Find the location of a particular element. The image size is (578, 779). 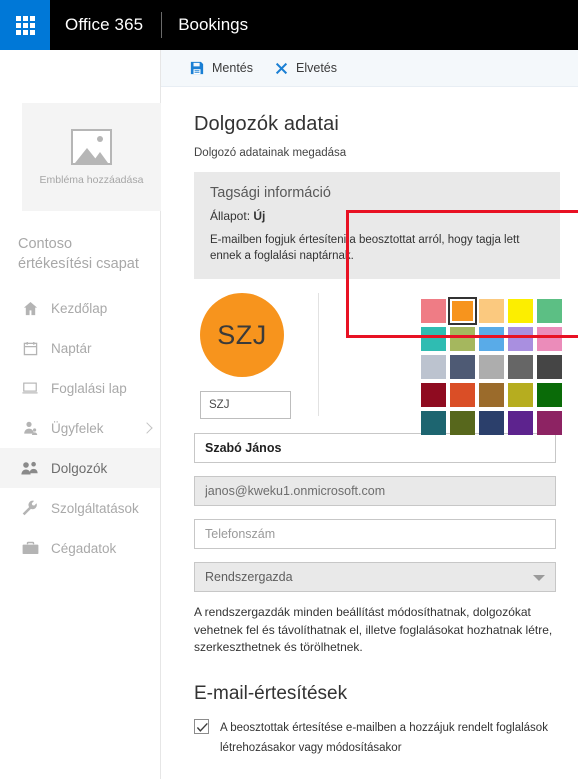

membership-status: Állapot: Új is located at coordinates (377, 216).